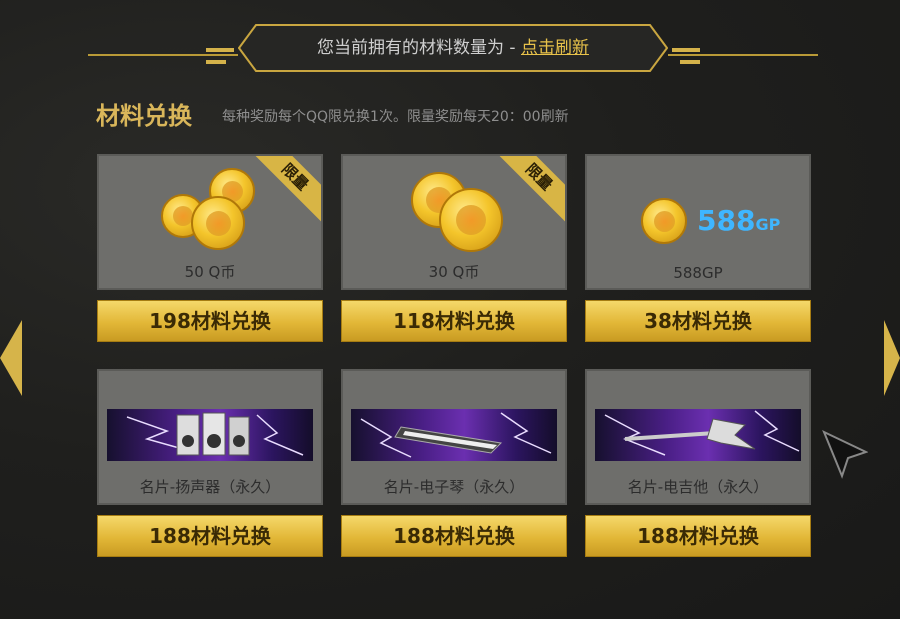  What do you see at coordinates (419, 48) in the screenshot?
I see `material-count-label: 您当前拥有的材料数量为 -` at bounding box center [419, 48].